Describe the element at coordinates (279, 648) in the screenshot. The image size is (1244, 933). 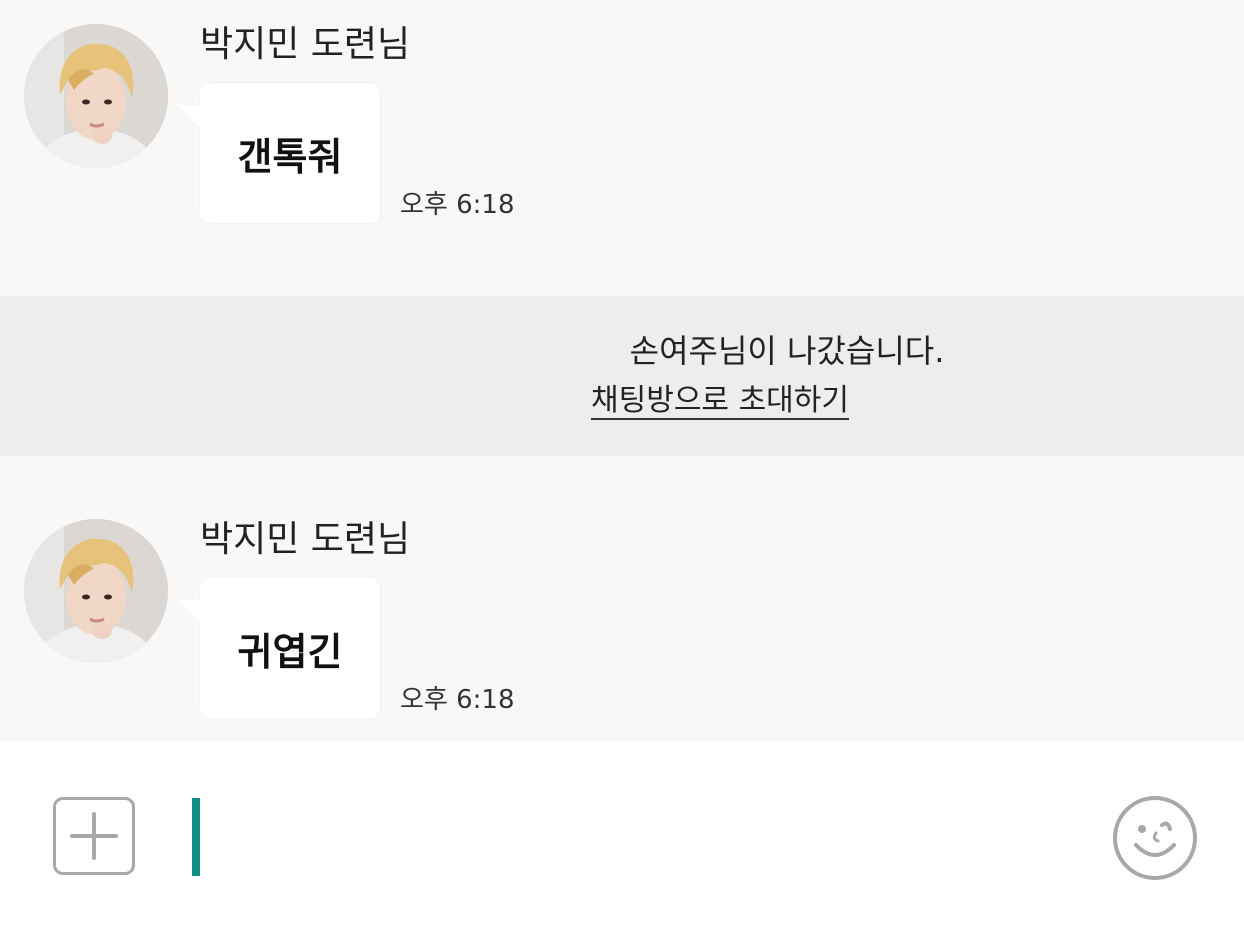
I see `message-bubble: 귀엽긴` at that location.